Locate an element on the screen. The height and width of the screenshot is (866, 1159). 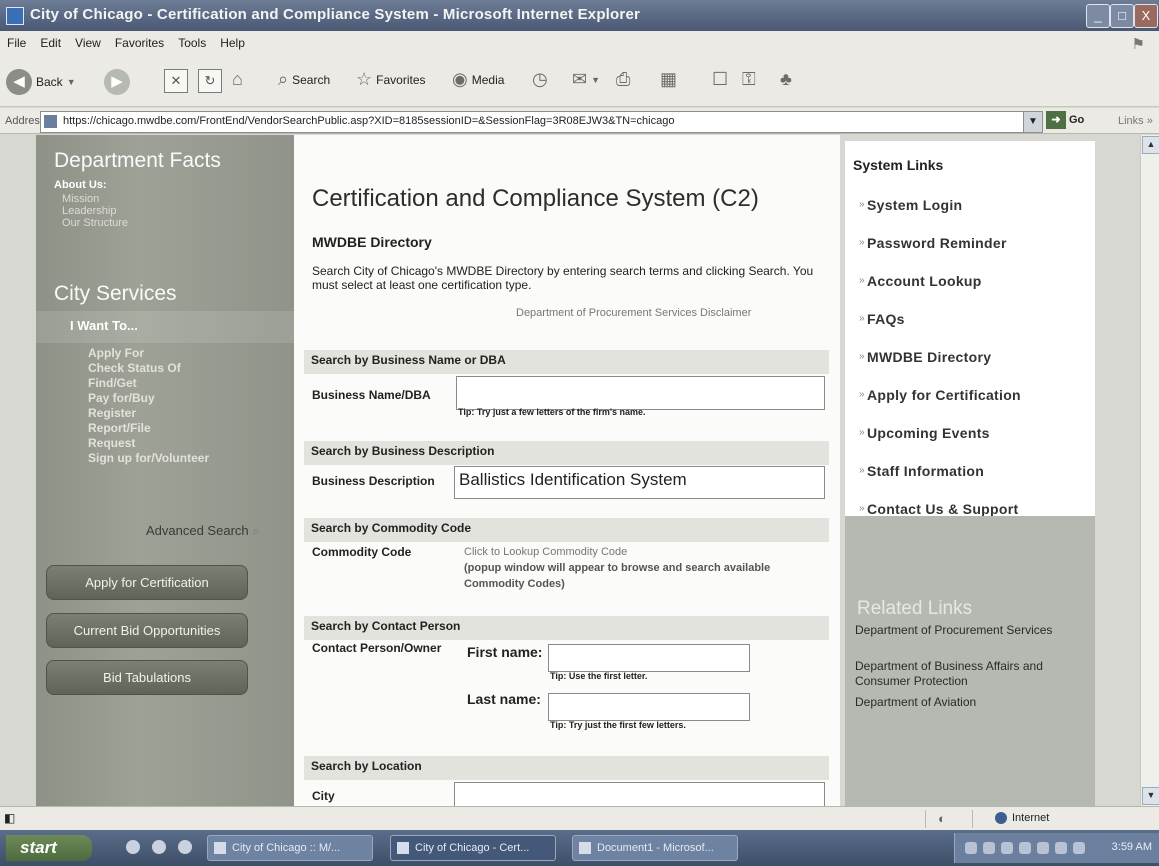
search-button: ⌕ Search is located at coordinates (304, 79).